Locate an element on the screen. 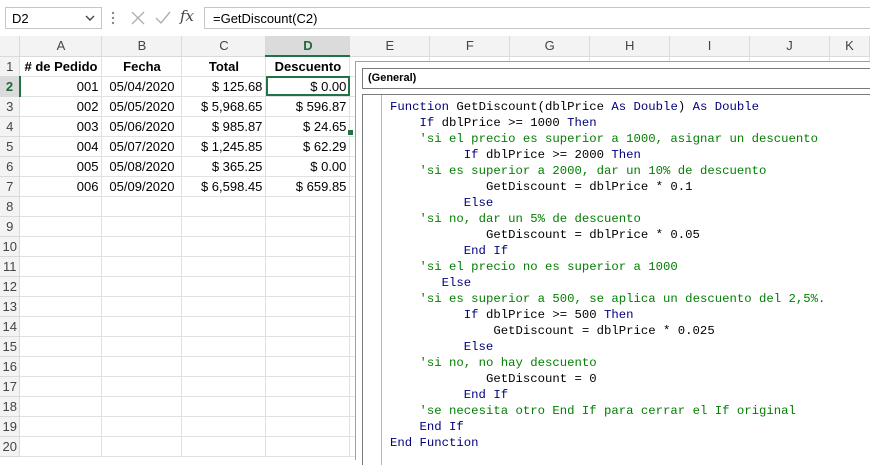  row-header-3: 3 is located at coordinates (10, 106).